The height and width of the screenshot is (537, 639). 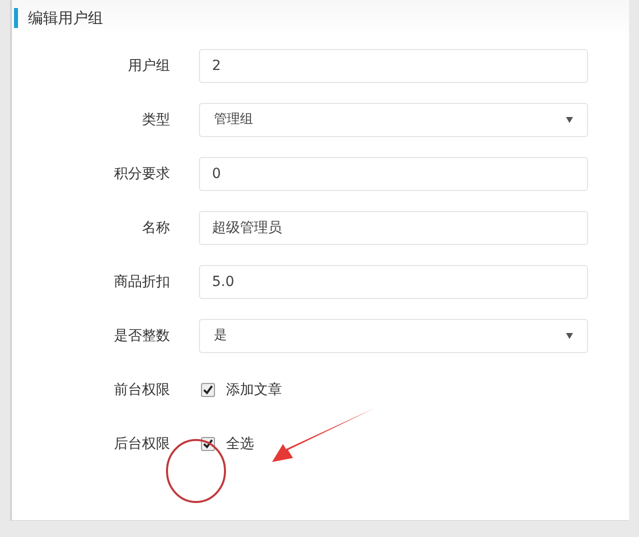 I want to click on field-label: 前台权限, so click(x=141, y=390).